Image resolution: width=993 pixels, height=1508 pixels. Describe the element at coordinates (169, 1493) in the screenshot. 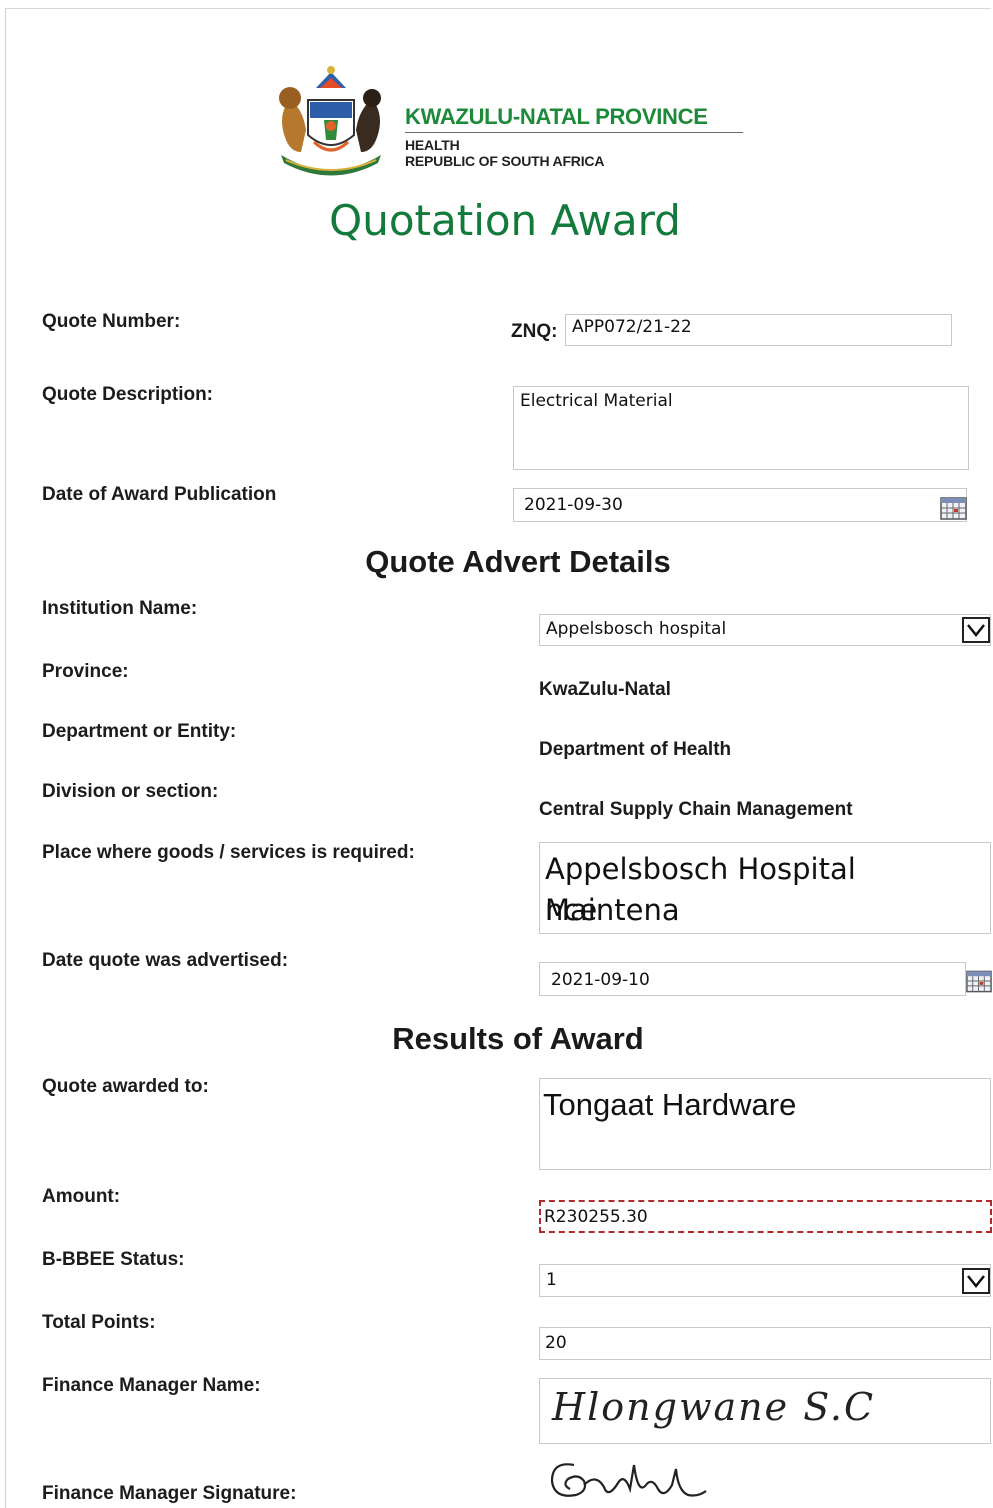

I see `fm-signature-label: Finance Manager Signature:` at that location.